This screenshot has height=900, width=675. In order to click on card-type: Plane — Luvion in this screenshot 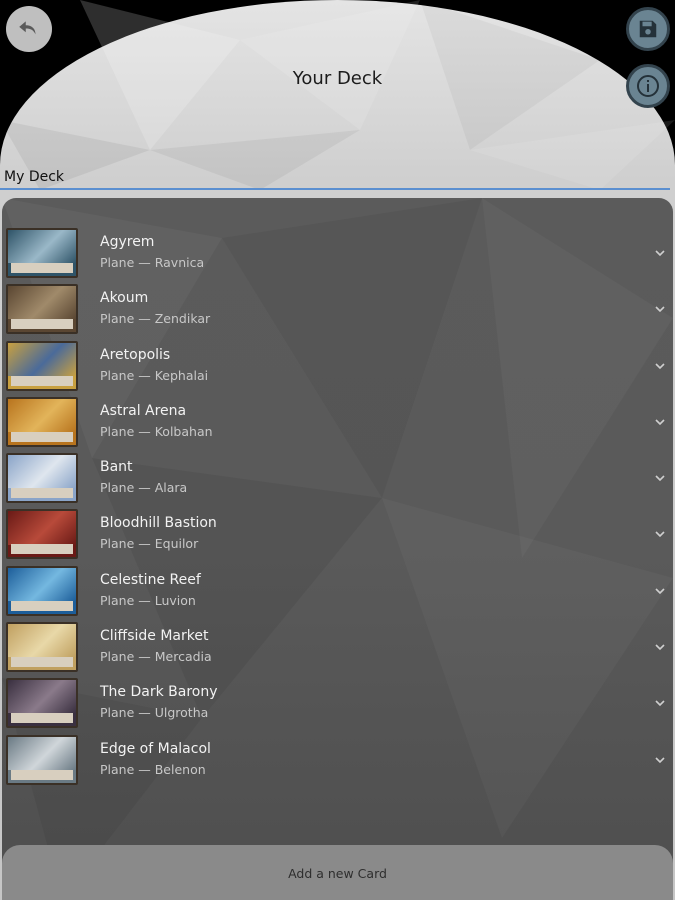, I will do `click(148, 600)`.